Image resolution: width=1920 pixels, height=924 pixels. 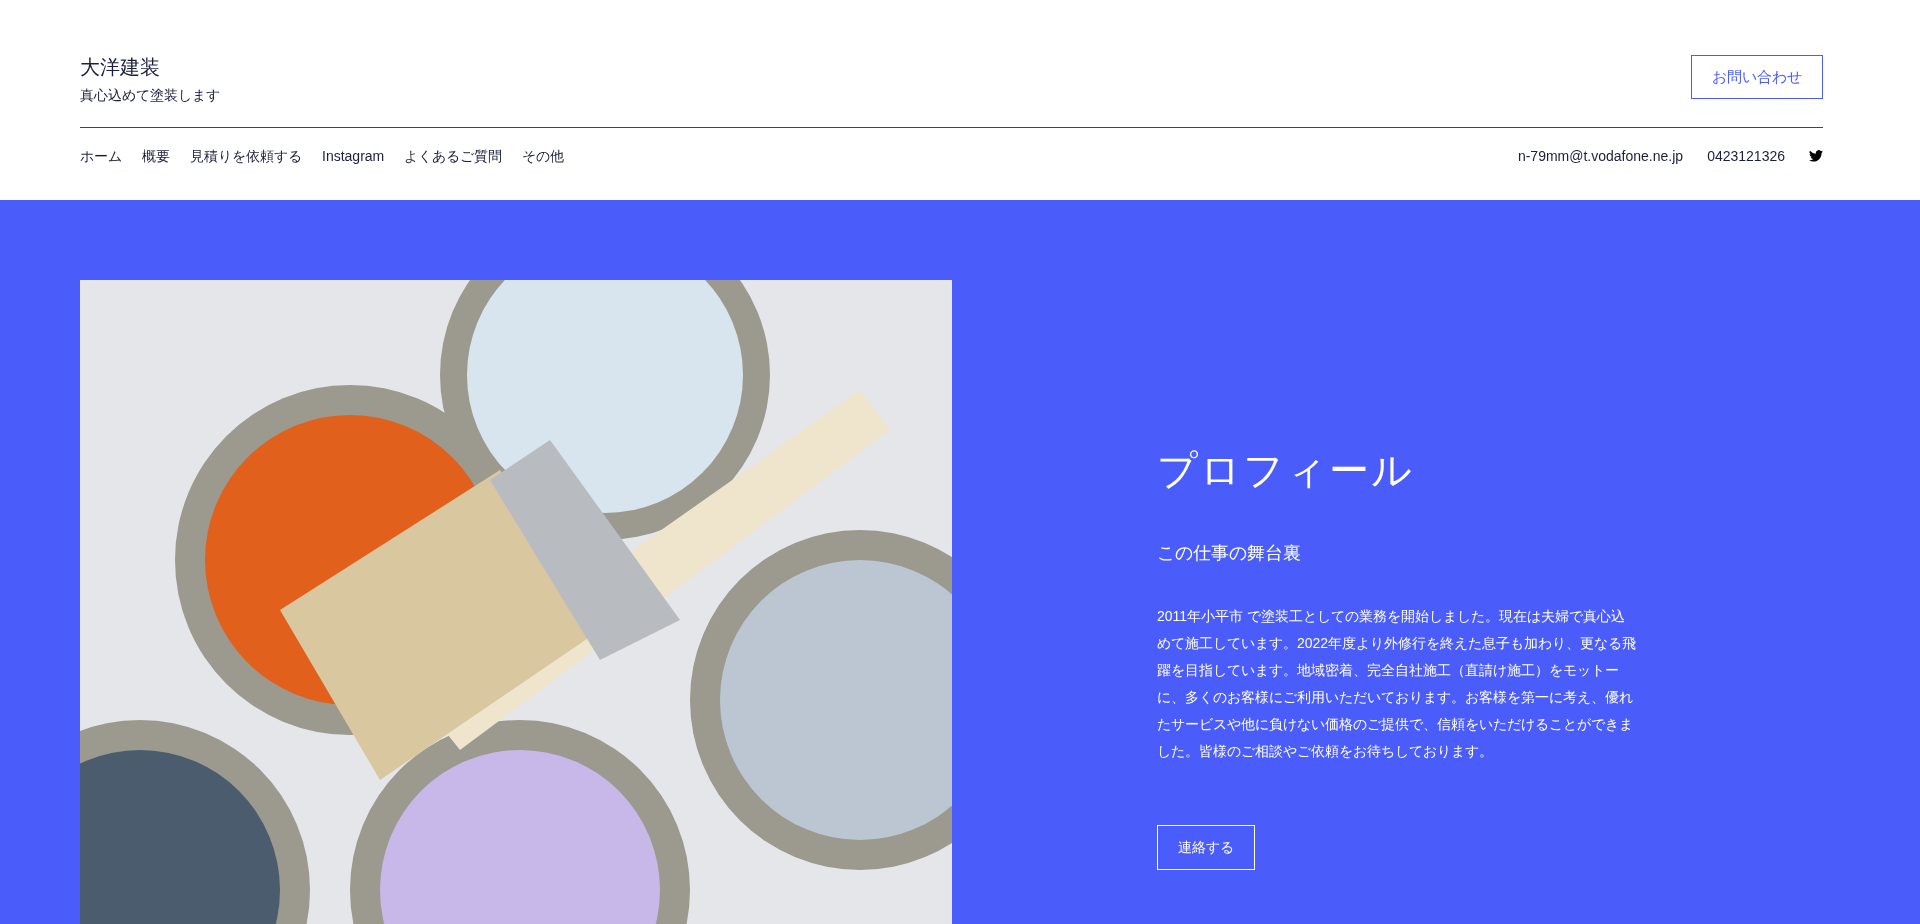 I want to click on contact-button: 連絡する, so click(x=1206, y=847).